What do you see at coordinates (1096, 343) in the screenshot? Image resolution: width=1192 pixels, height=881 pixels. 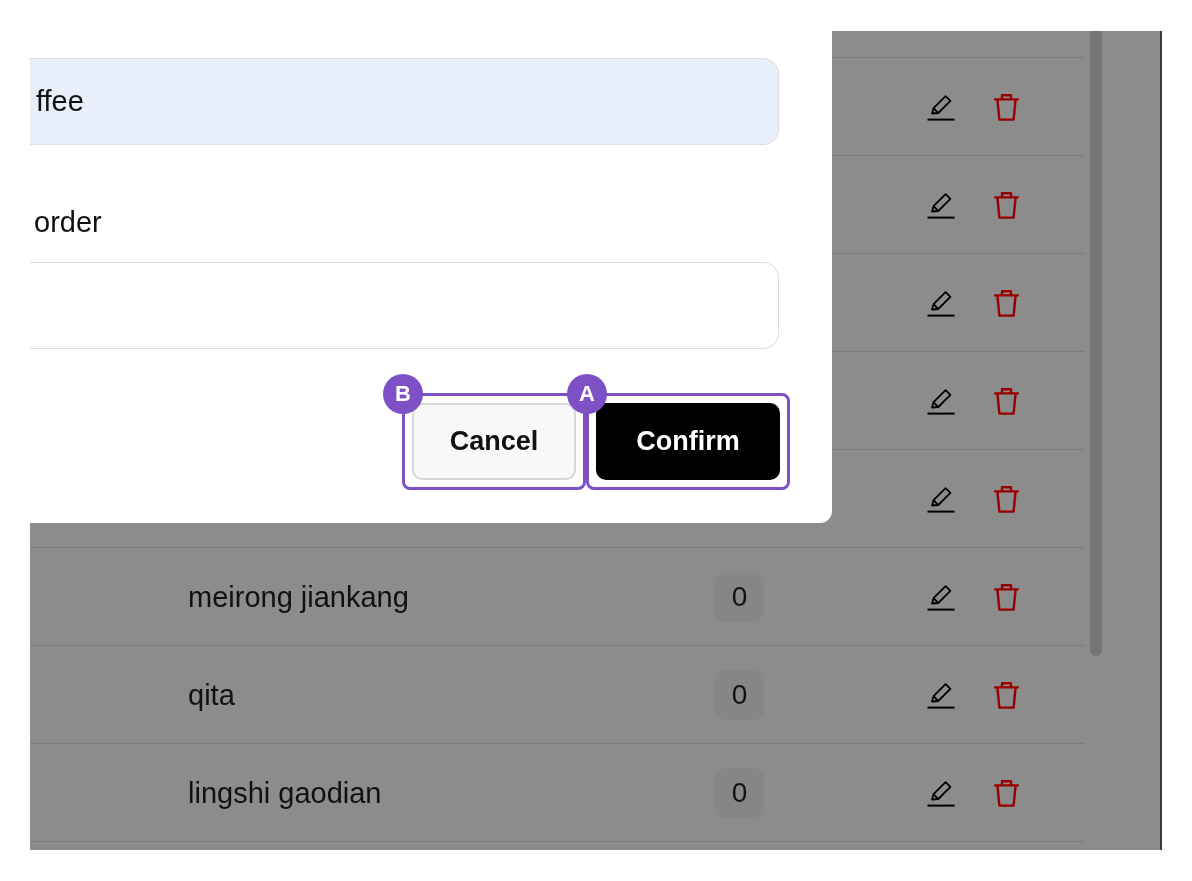 I see `scrollbar-thumb` at bounding box center [1096, 343].